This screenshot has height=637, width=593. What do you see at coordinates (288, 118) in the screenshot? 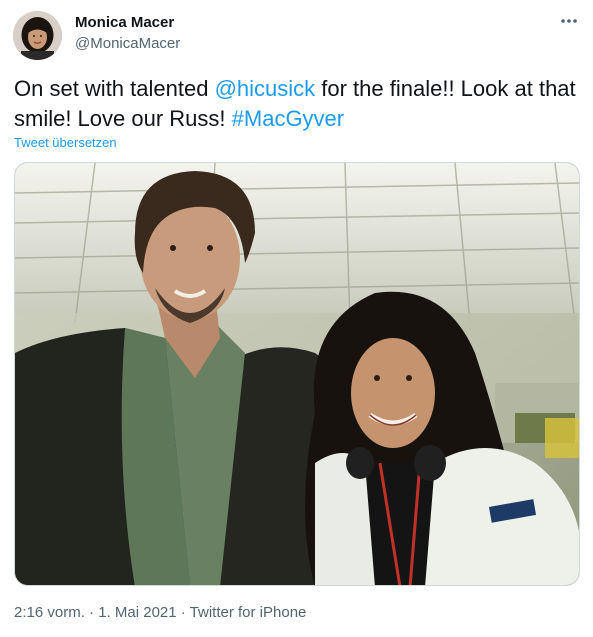
I see `hashtag-link: #MacGyver` at bounding box center [288, 118].